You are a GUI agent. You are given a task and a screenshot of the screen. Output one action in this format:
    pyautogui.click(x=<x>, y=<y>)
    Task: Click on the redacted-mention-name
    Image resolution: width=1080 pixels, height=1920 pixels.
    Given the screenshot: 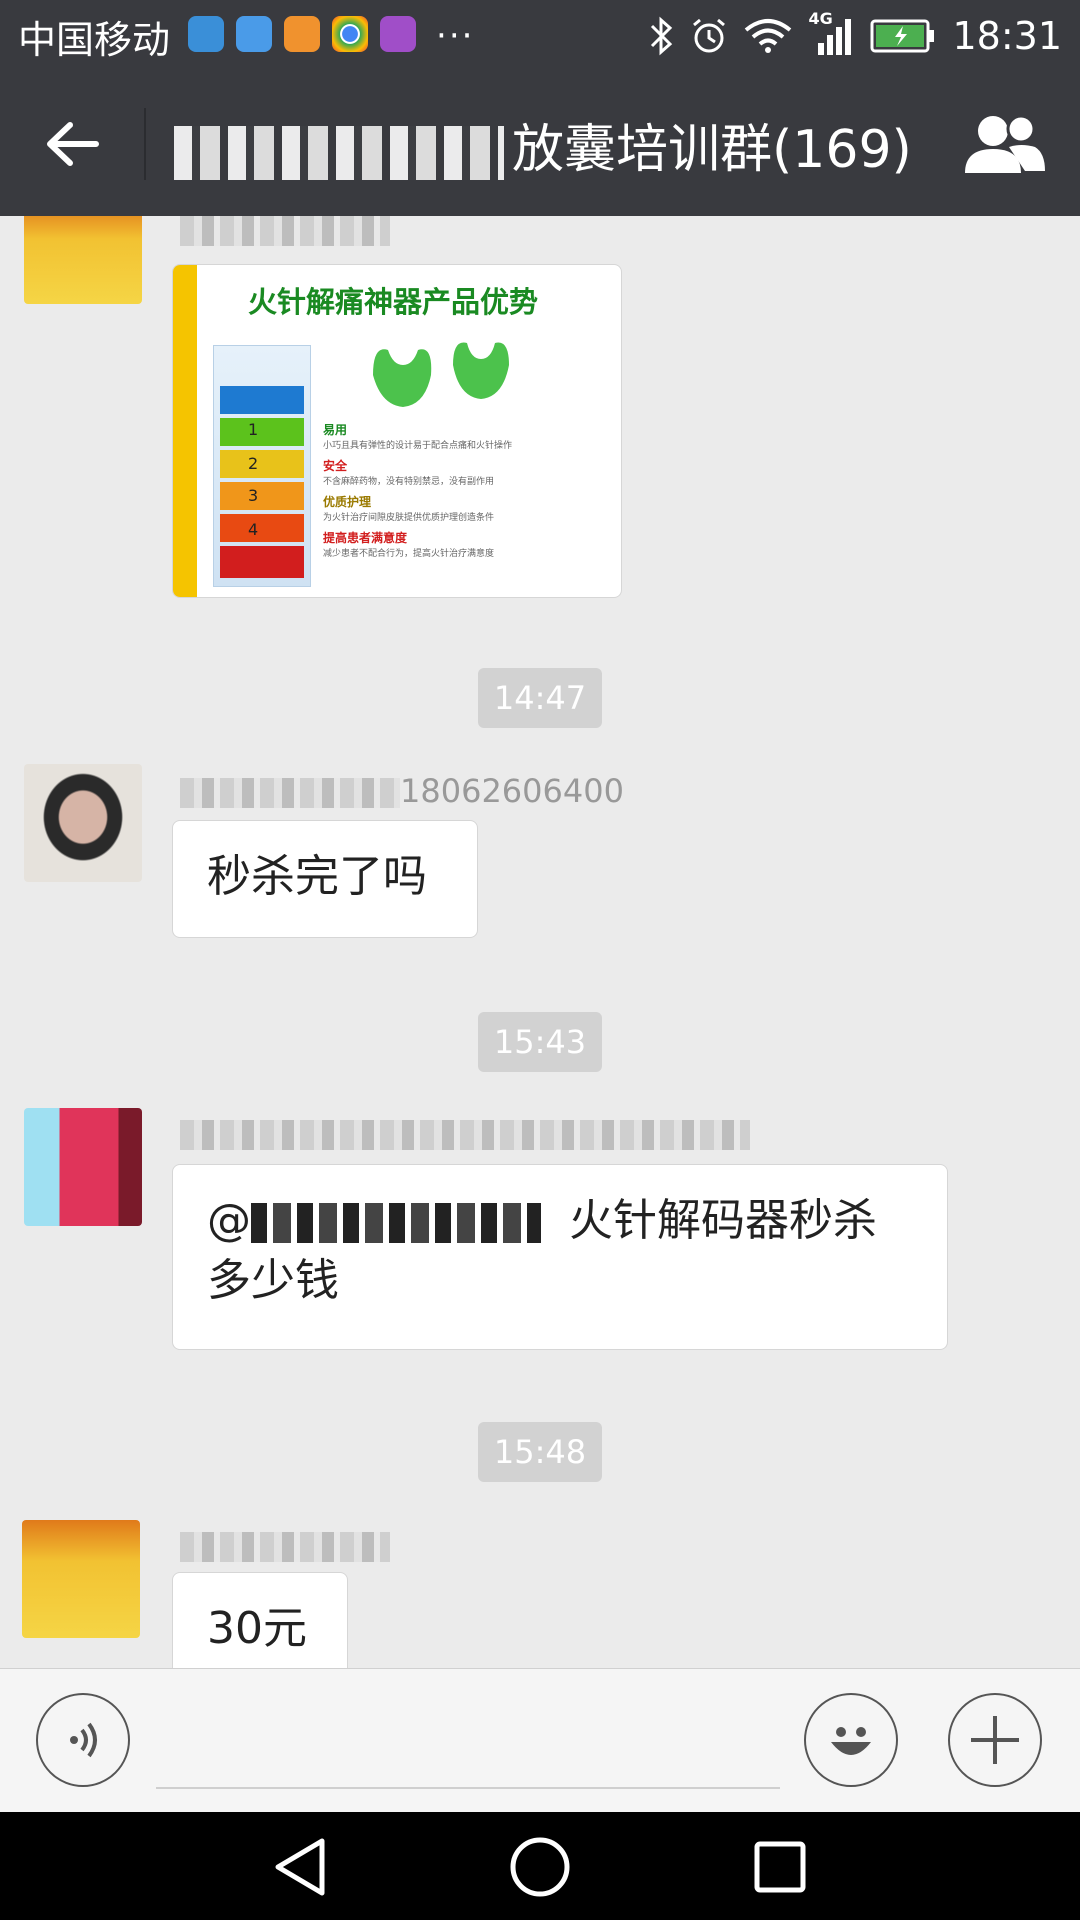 What is the action you would take?
    pyautogui.click(x=396, y=1223)
    